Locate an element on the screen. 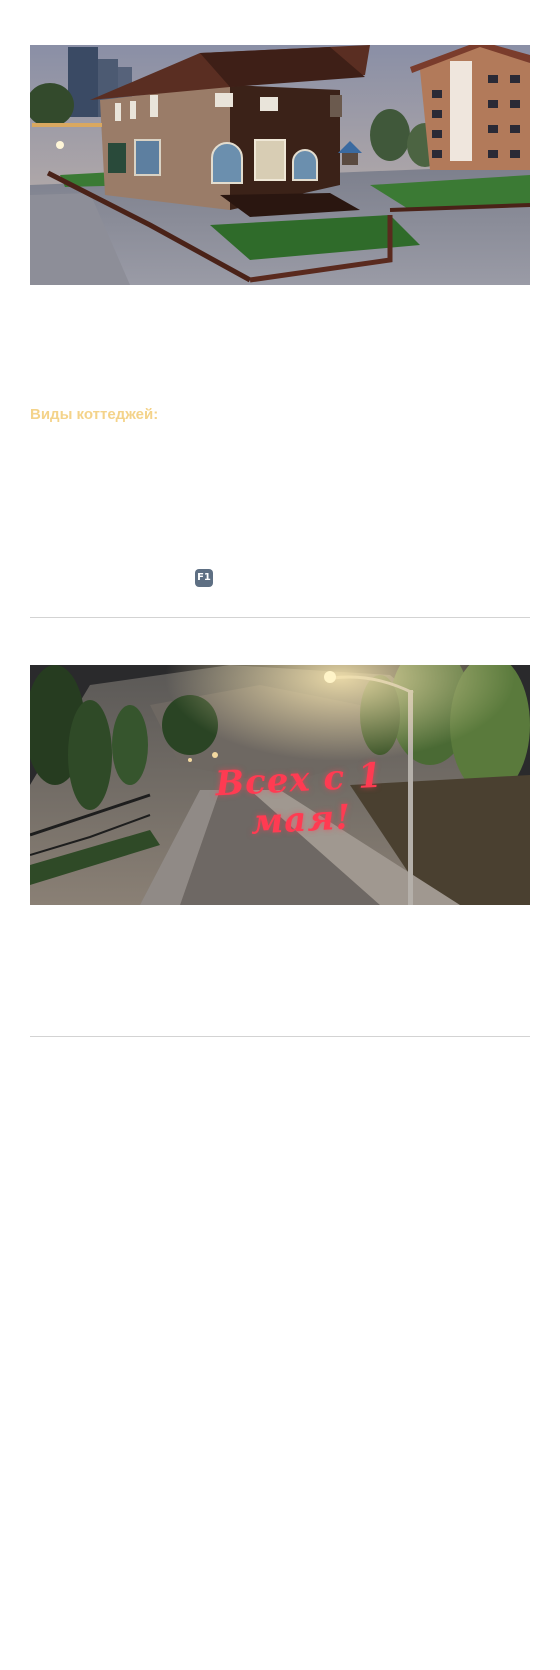  cottage-scene-image is located at coordinates (280, 165).